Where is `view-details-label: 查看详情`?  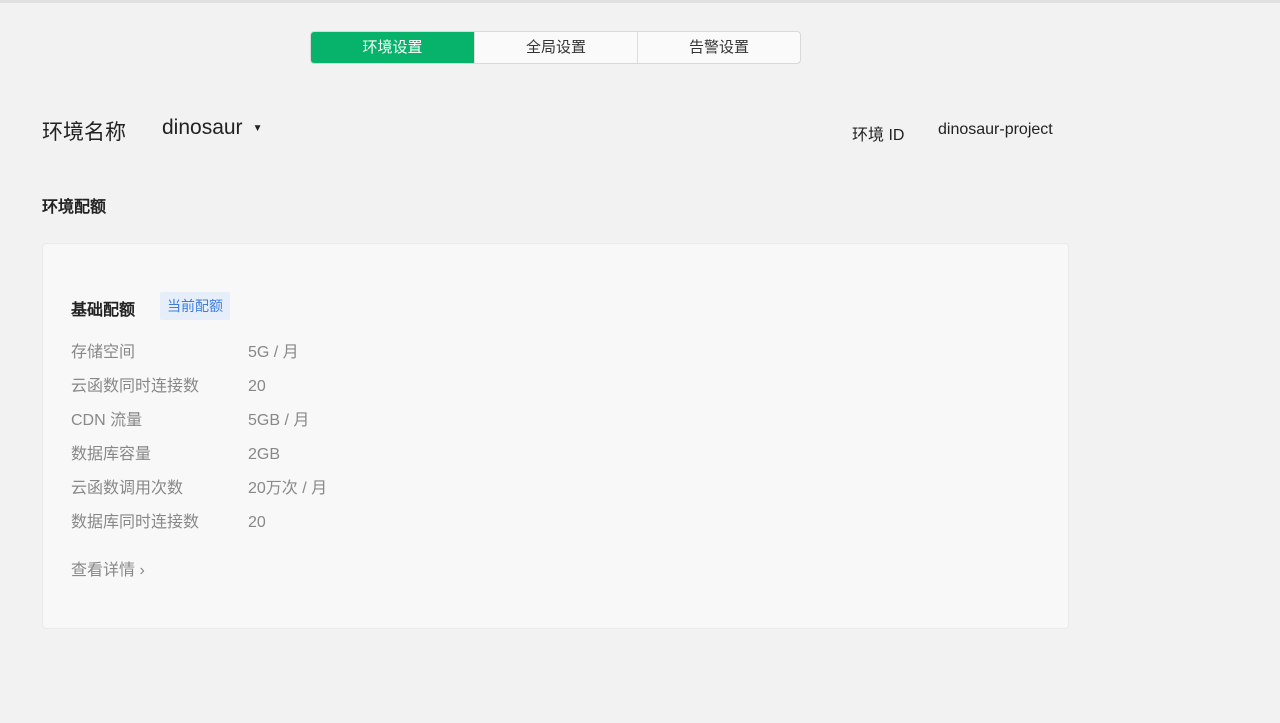
view-details-label: 查看详情 is located at coordinates (103, 570).